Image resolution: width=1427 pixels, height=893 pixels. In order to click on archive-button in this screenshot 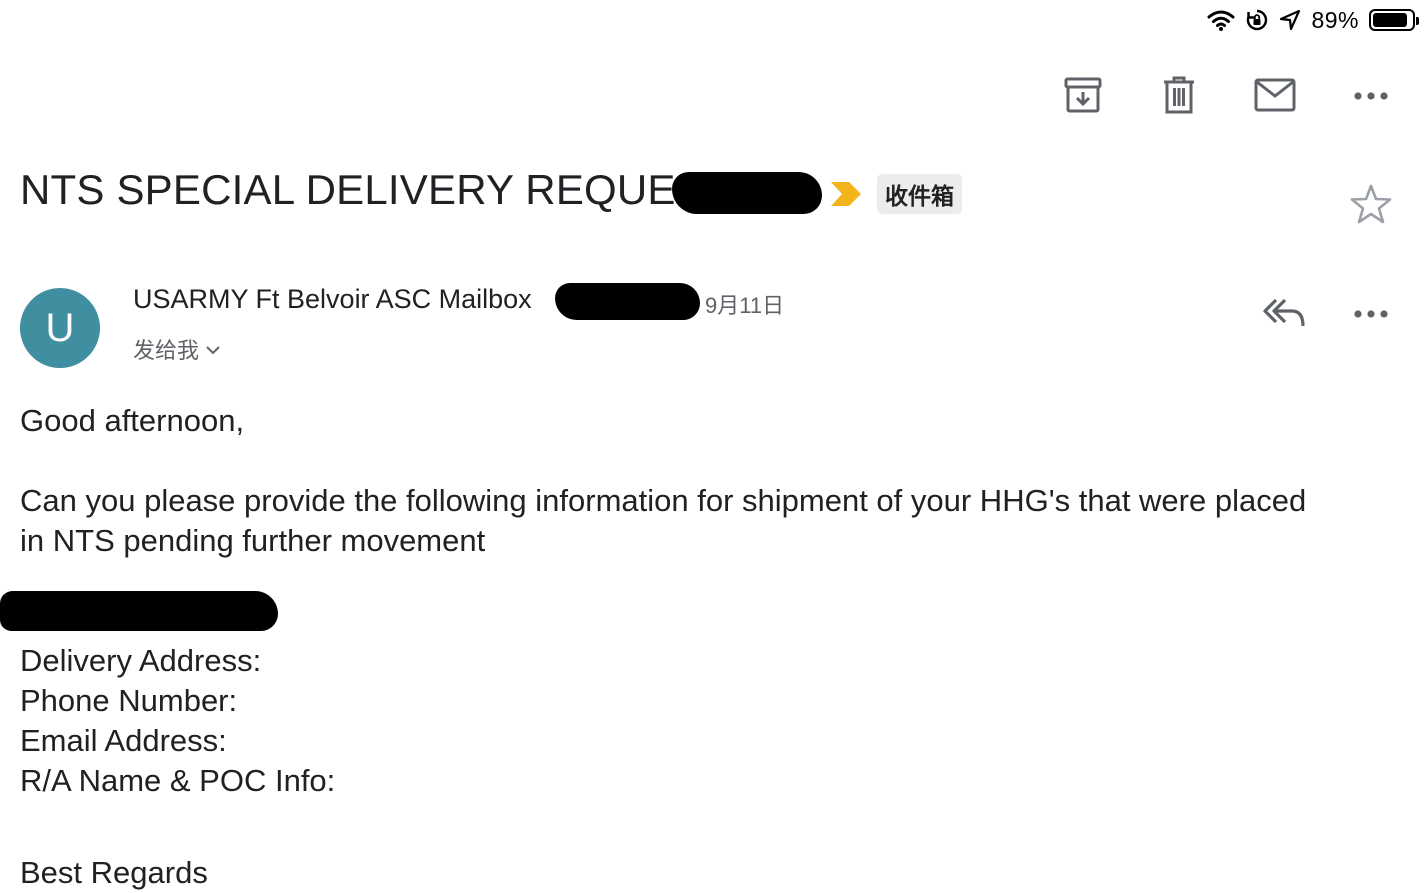, I will do `click(1083, 97)`.